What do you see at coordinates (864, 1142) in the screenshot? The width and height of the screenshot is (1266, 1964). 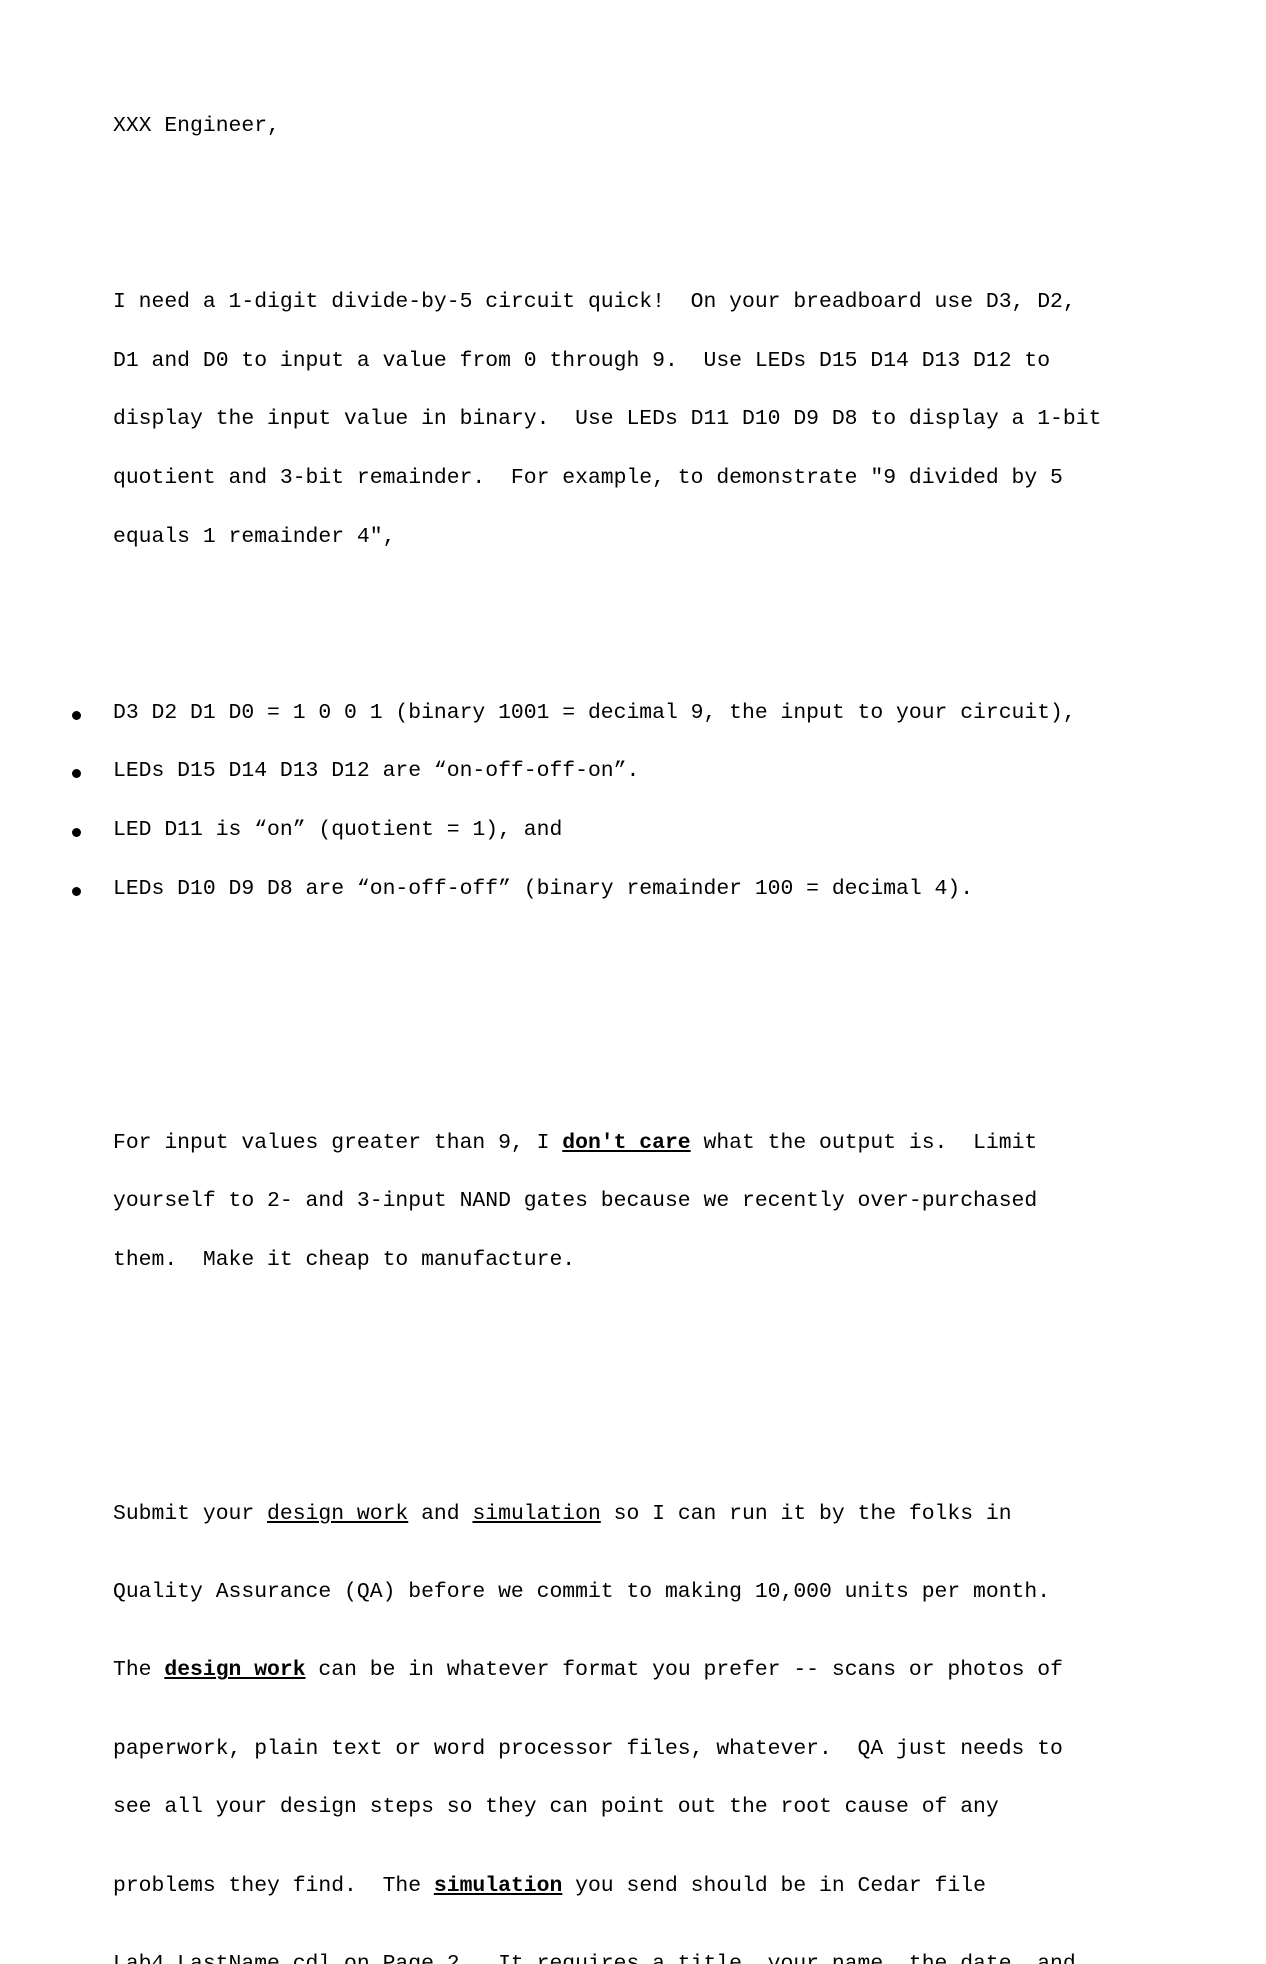 I see `dontcare-line-1-suffix: what the output is. Limit` at bounding box center [864, 1142].